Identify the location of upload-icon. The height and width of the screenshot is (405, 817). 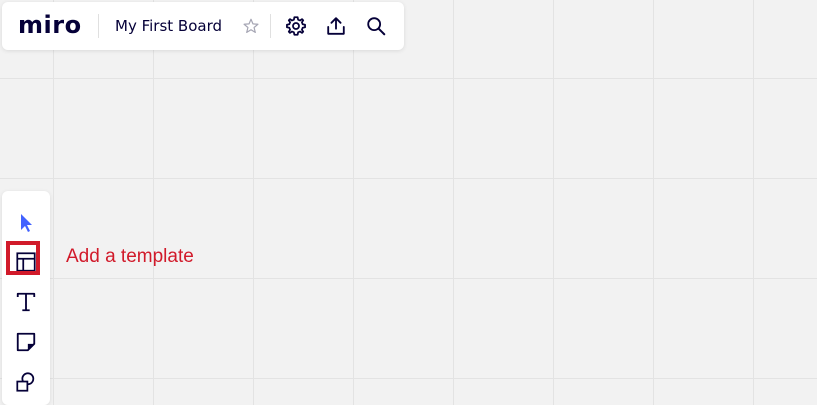
(336, 26).